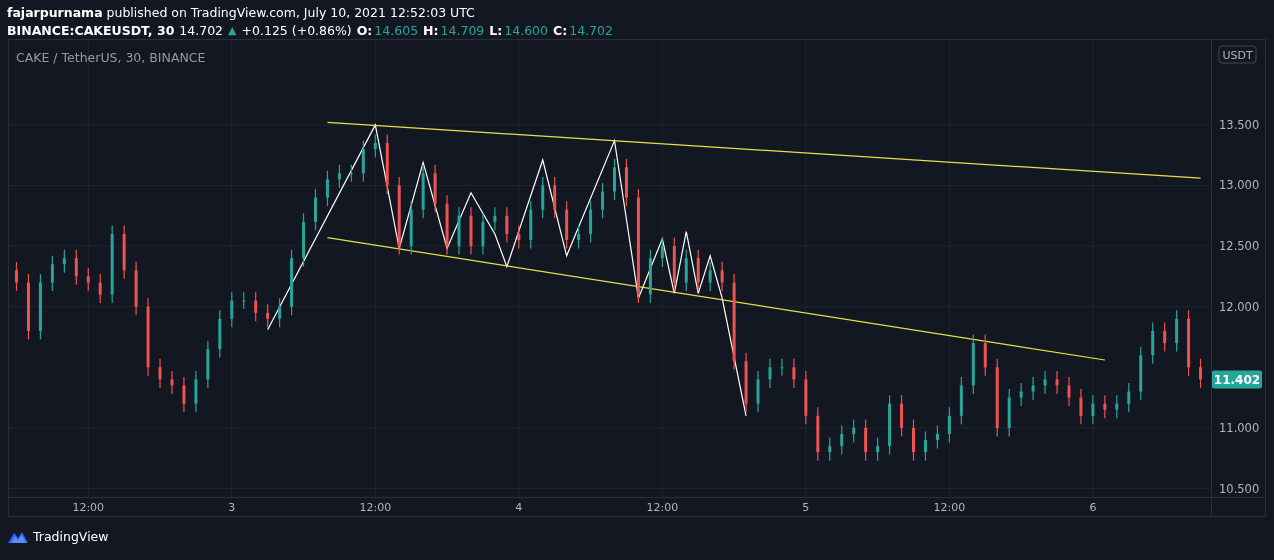 The height and width of the screenshot is (560, 1274). What do you see at coordinates (396, 30) in the screenshot?
I see `ohlc-value: 14.605` at bounding box center [396, 30].